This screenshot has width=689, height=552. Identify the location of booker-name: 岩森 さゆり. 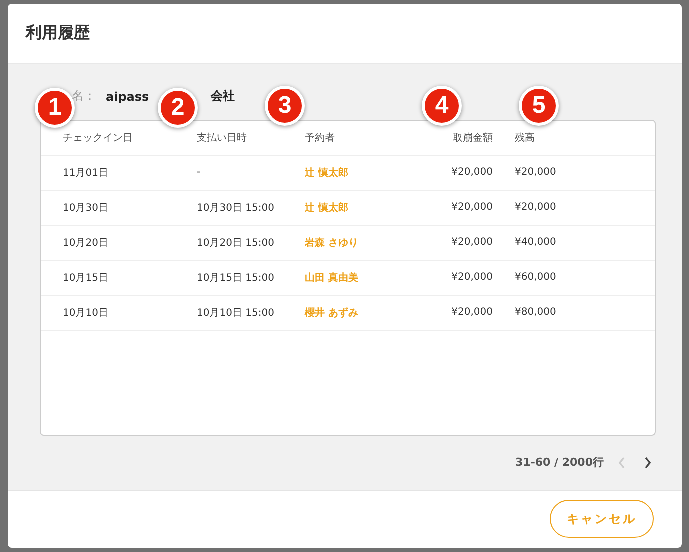
(331, 243).